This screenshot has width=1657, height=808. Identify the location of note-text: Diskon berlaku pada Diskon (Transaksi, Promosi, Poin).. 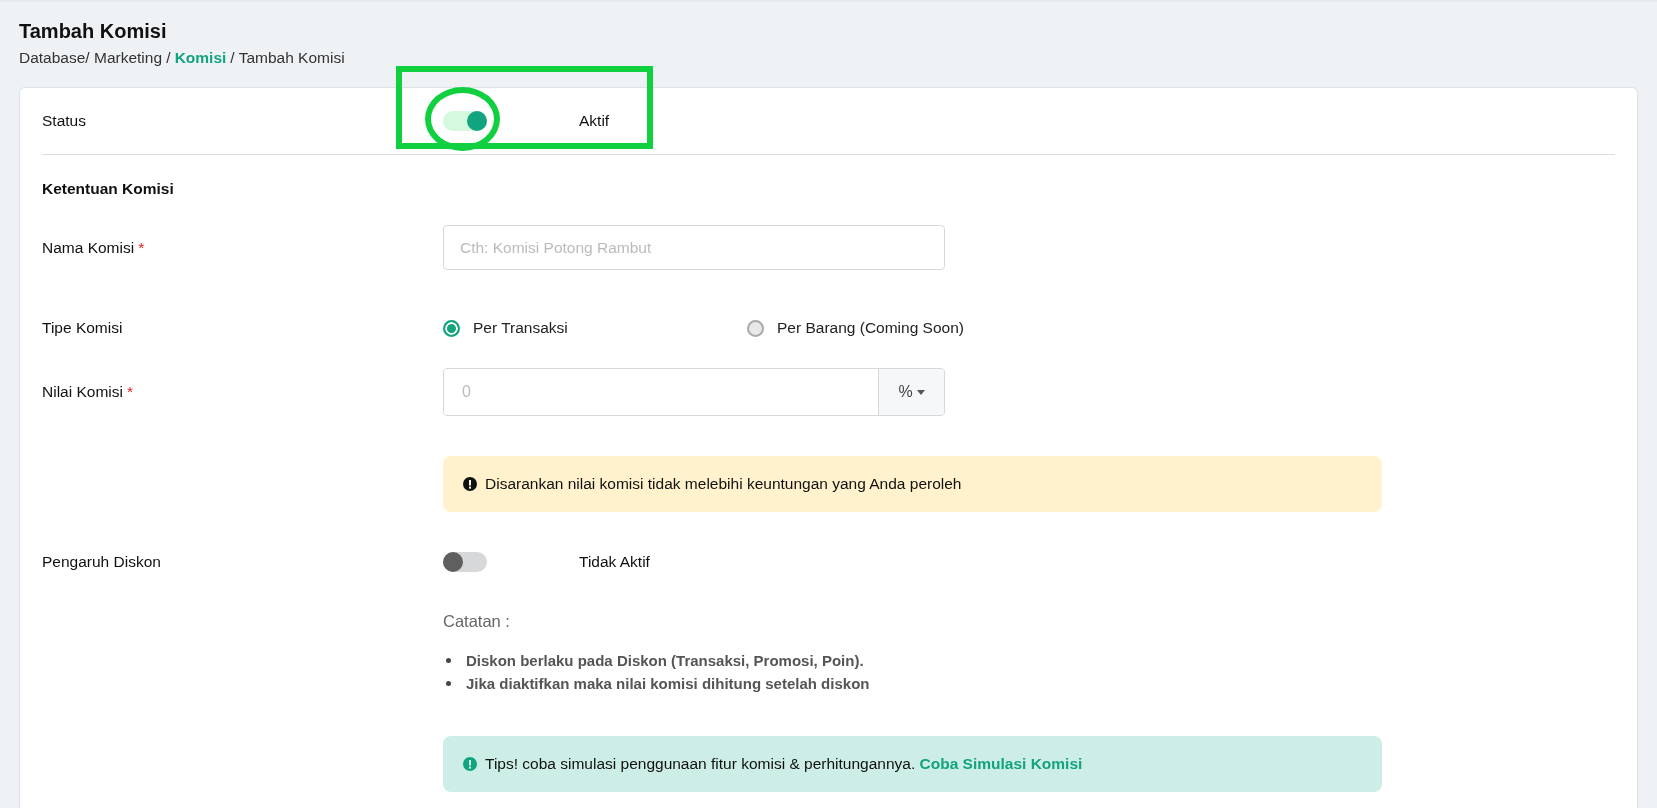
(665, 660).